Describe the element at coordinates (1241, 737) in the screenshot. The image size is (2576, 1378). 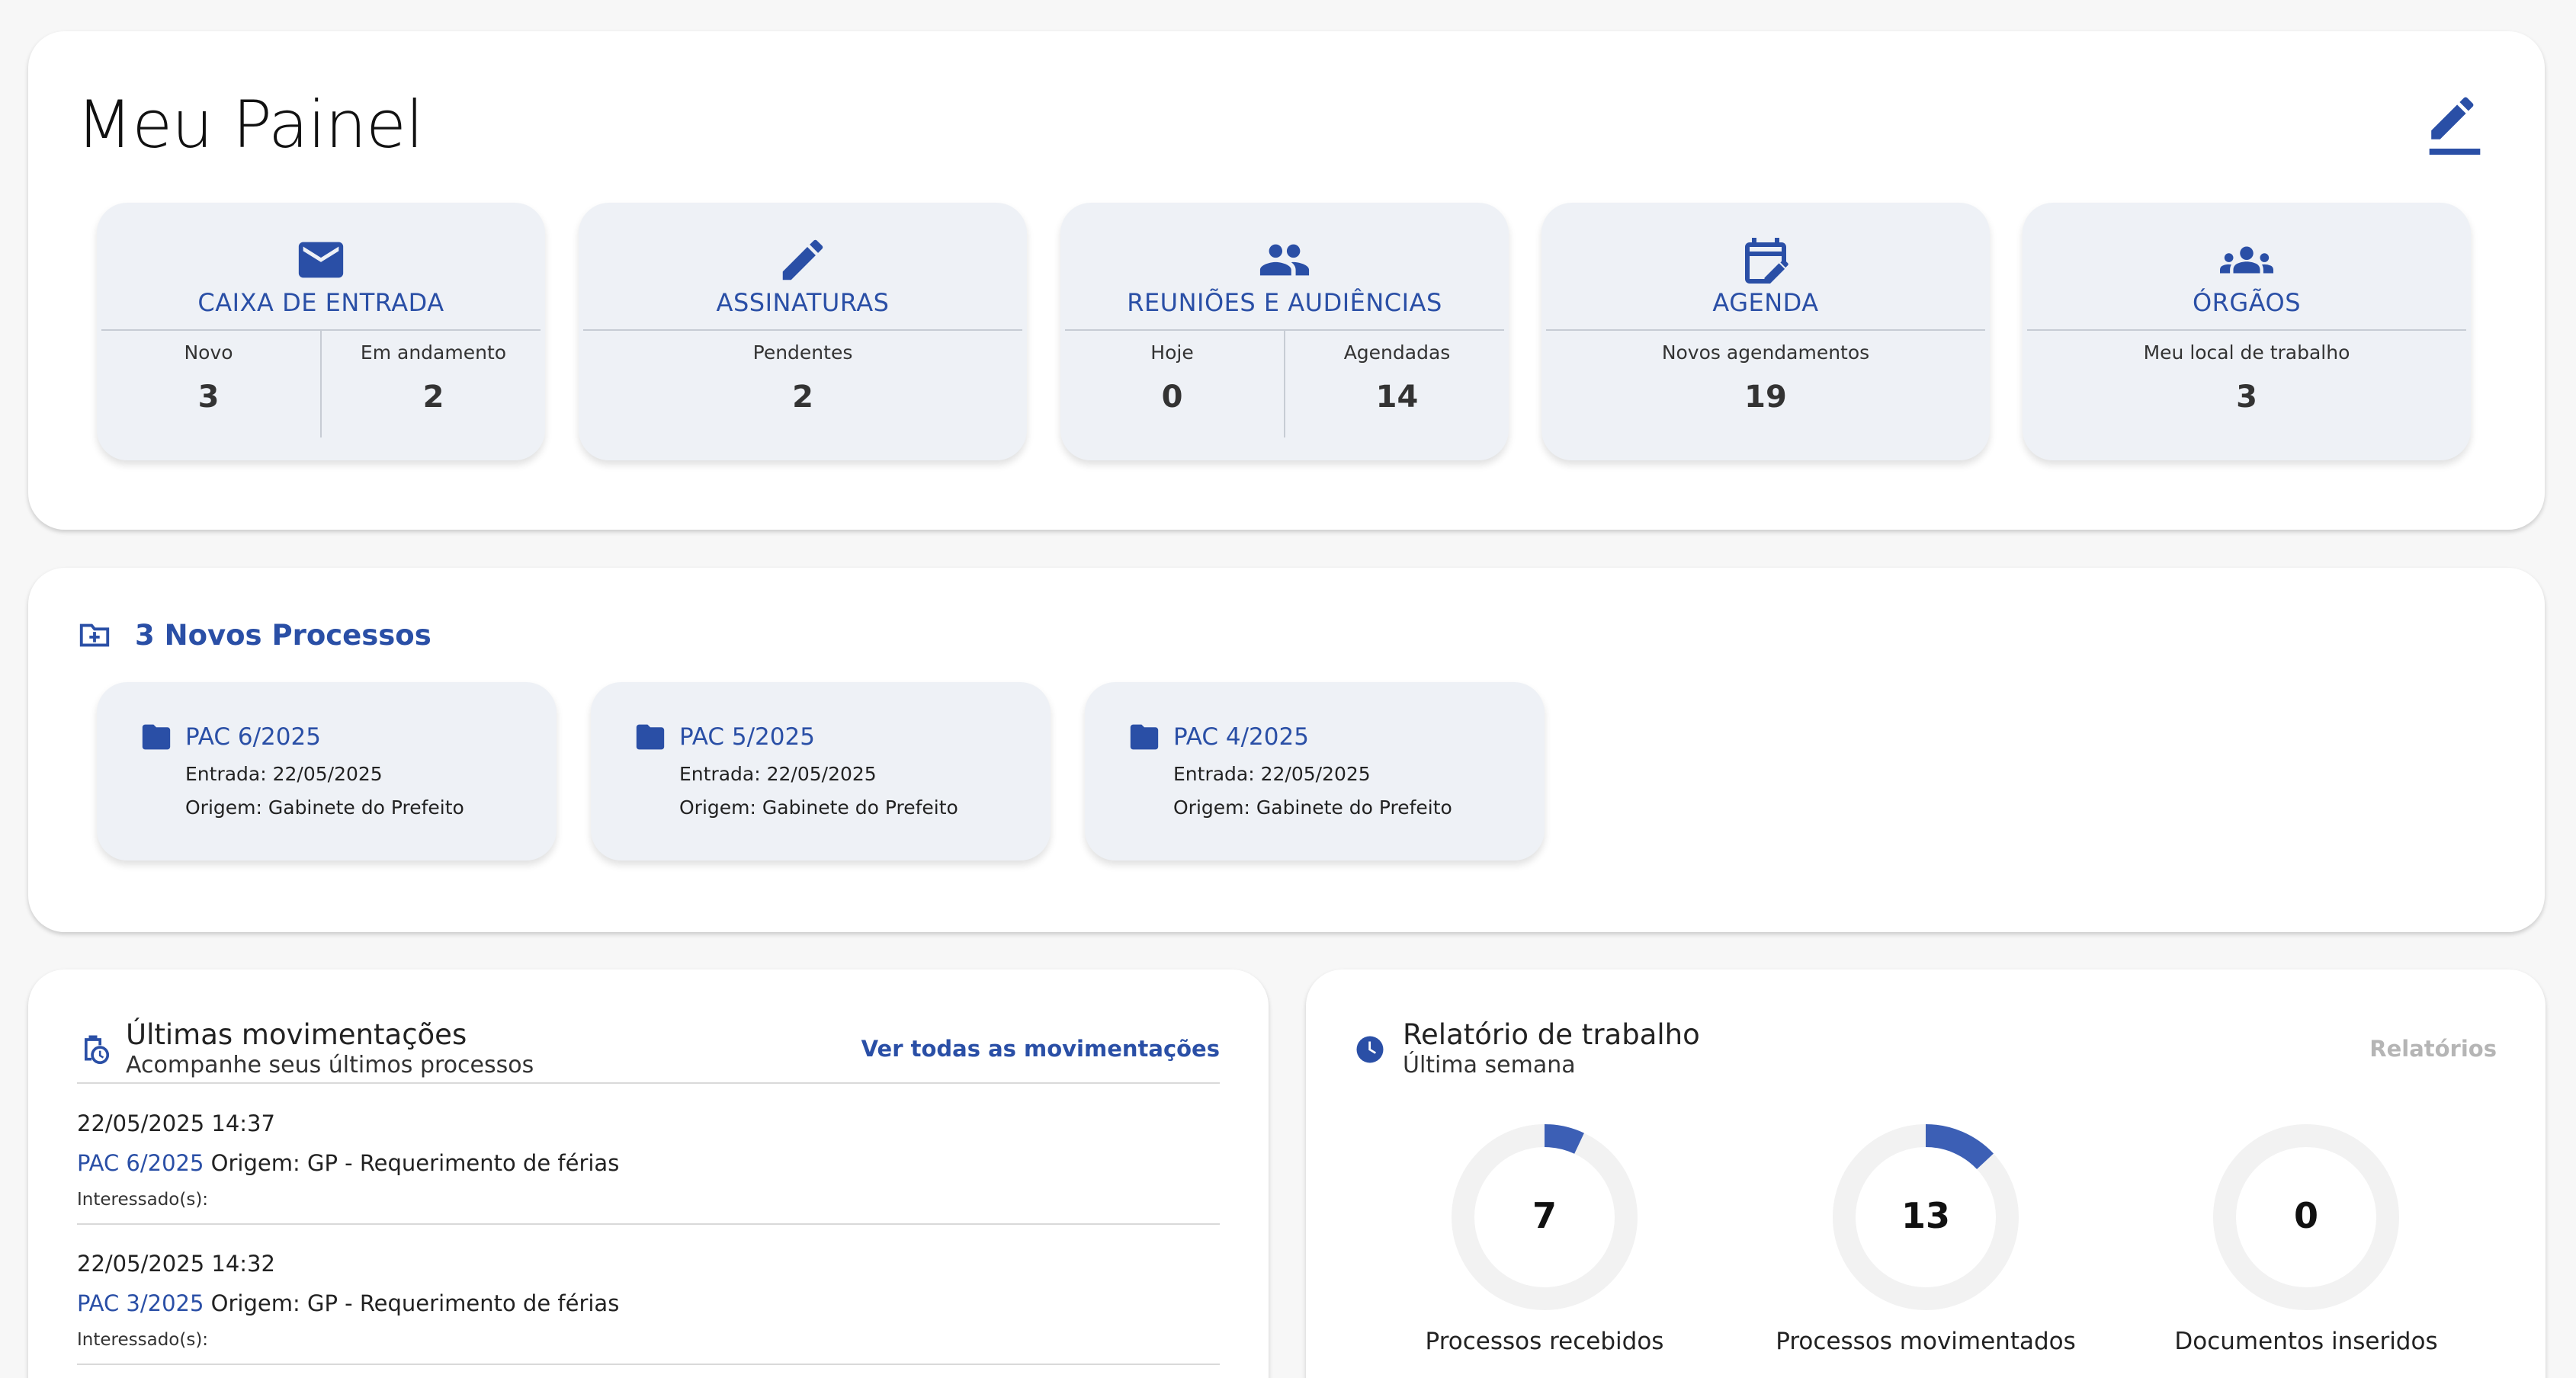
I see `processo-name: PAC 4/2025` at that location.